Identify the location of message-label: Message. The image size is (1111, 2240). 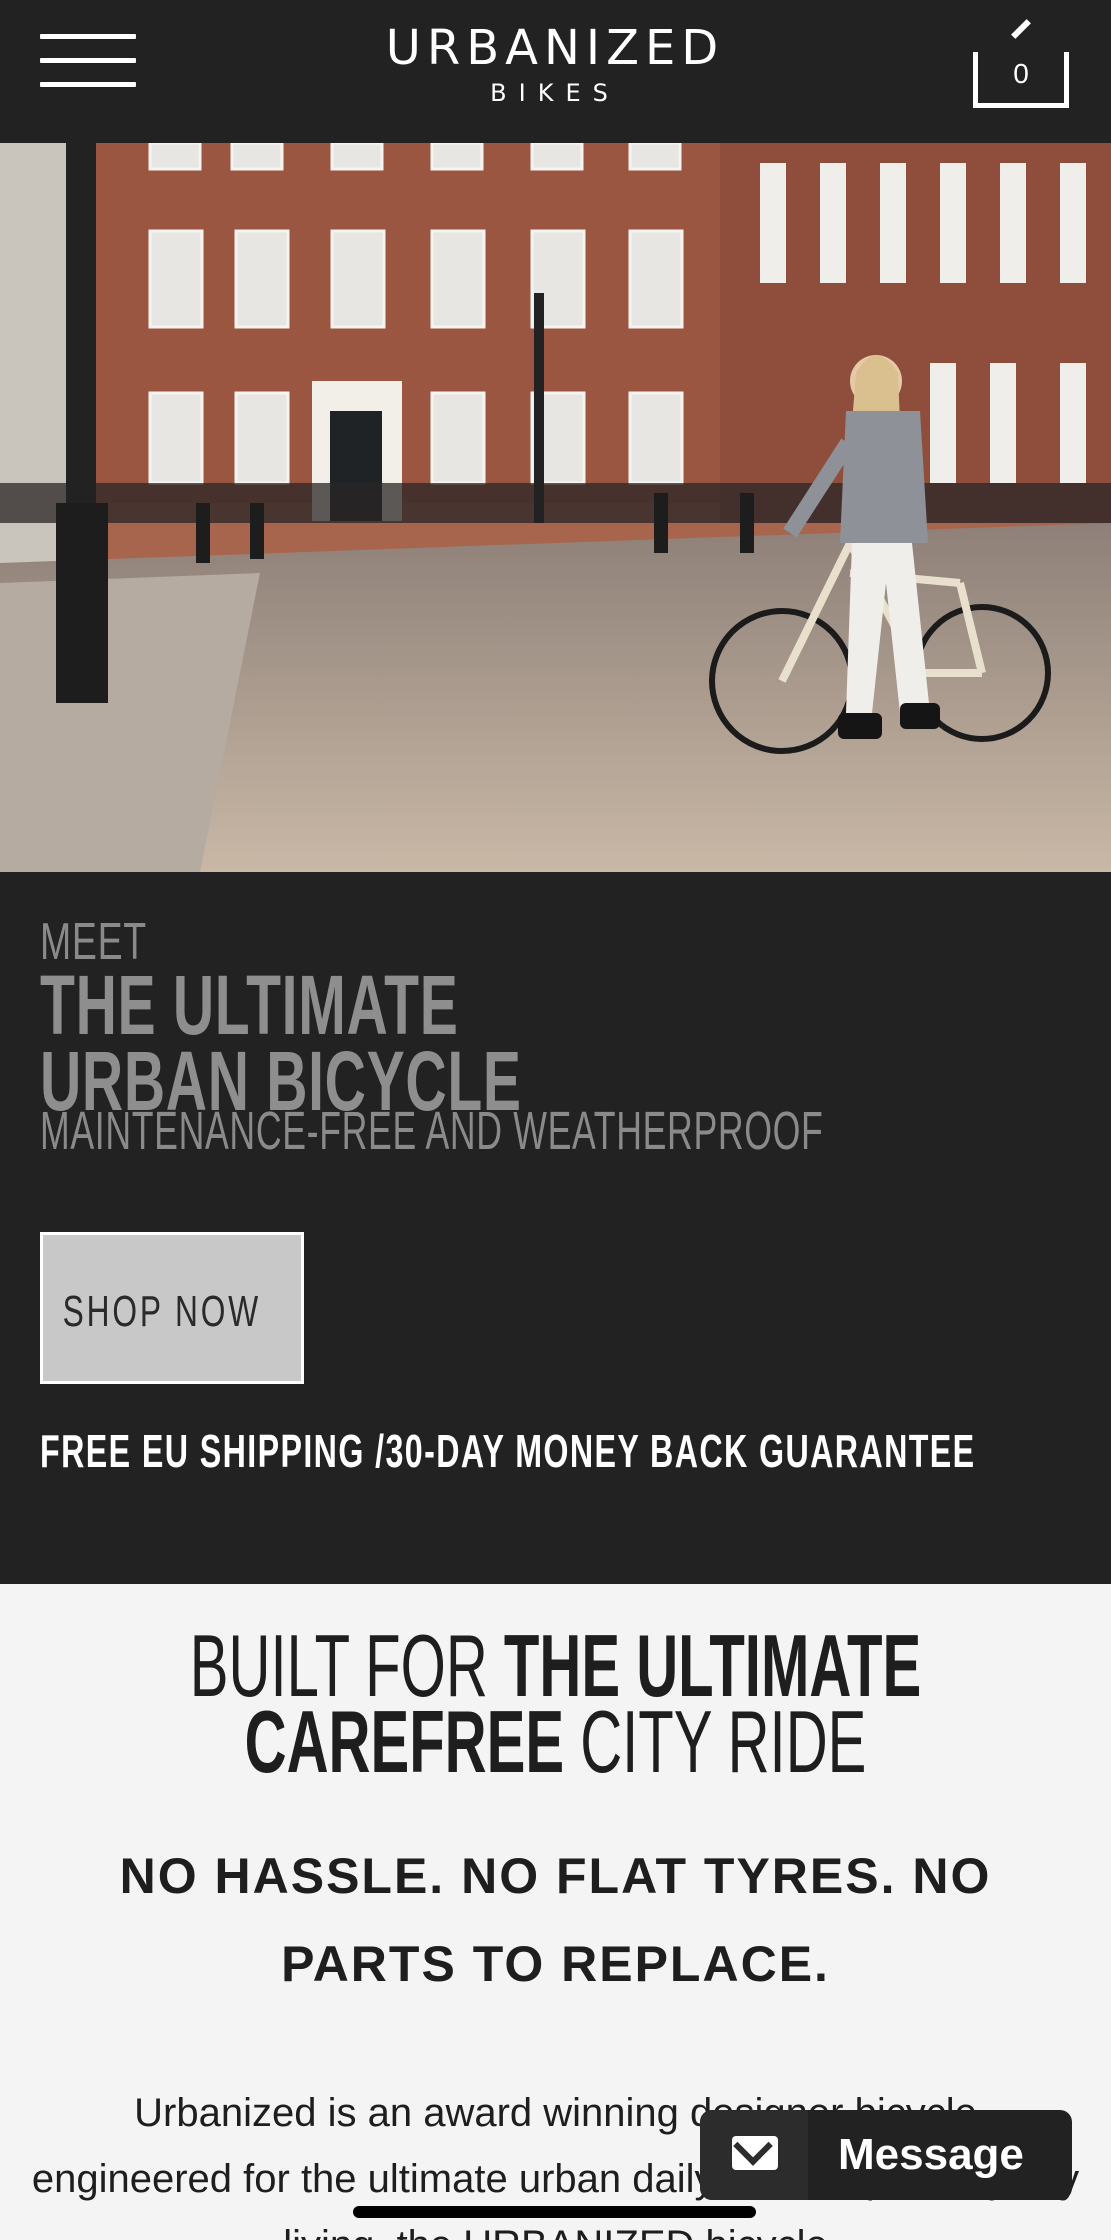
(931, 2154).